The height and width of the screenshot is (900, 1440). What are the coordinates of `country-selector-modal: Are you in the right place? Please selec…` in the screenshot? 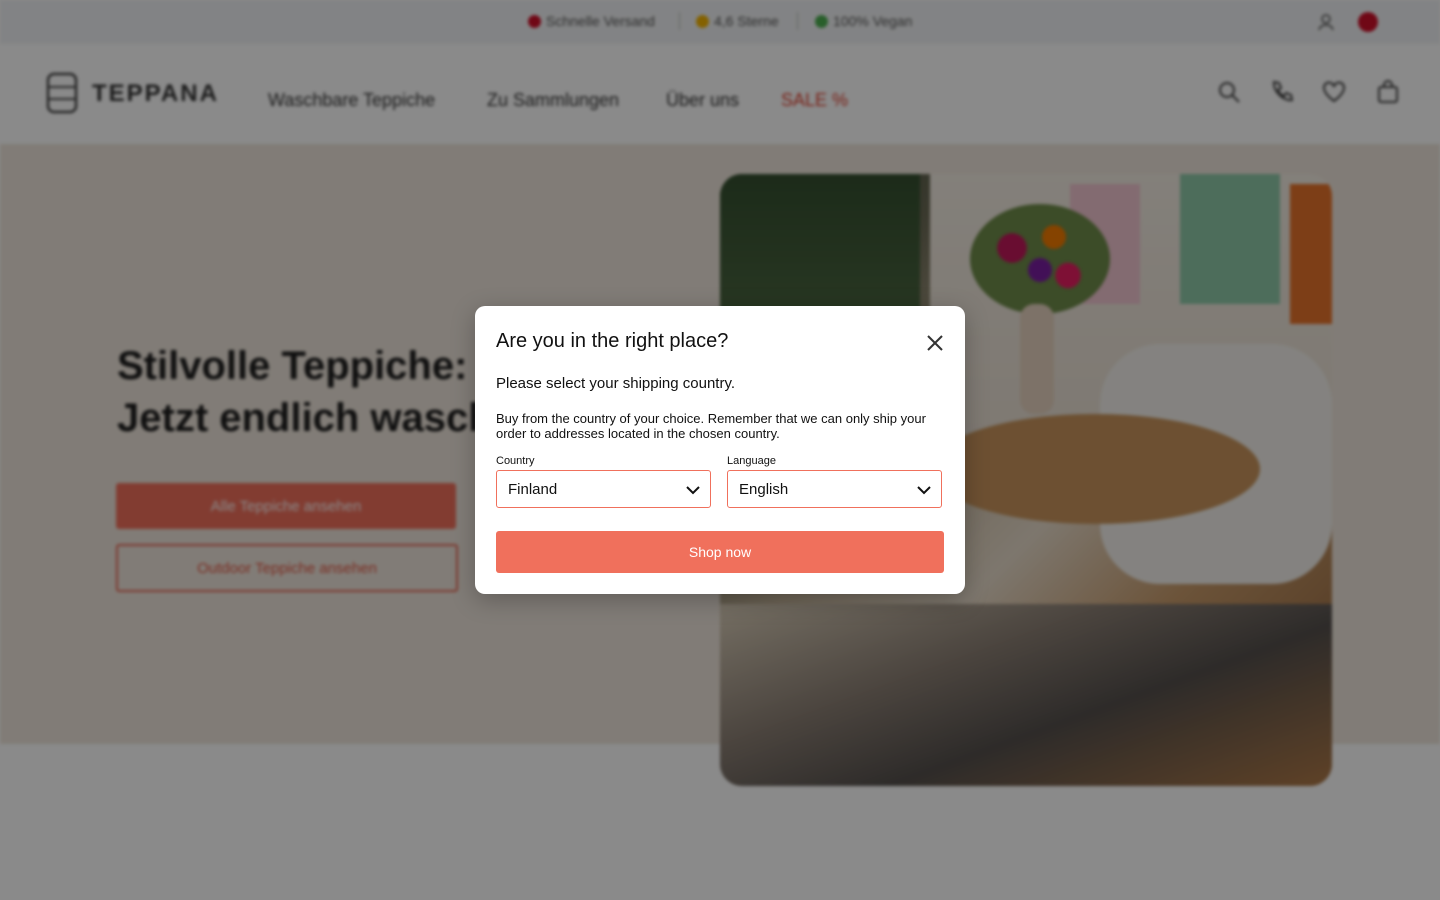 It's located at (720, 450).